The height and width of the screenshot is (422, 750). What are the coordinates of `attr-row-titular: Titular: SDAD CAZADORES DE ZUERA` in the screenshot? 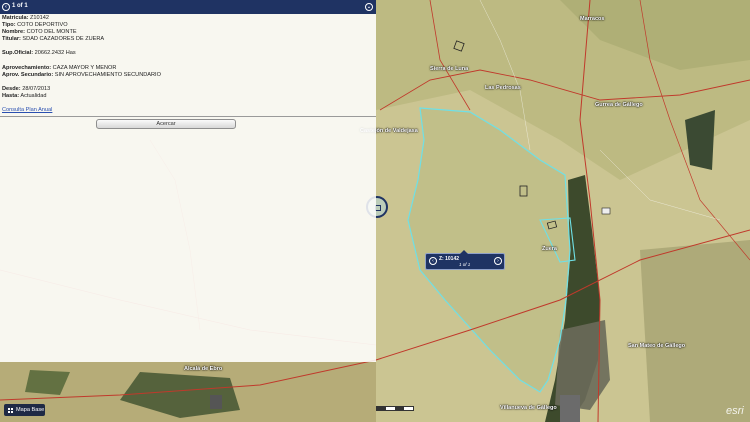 It's located at (53, 39).